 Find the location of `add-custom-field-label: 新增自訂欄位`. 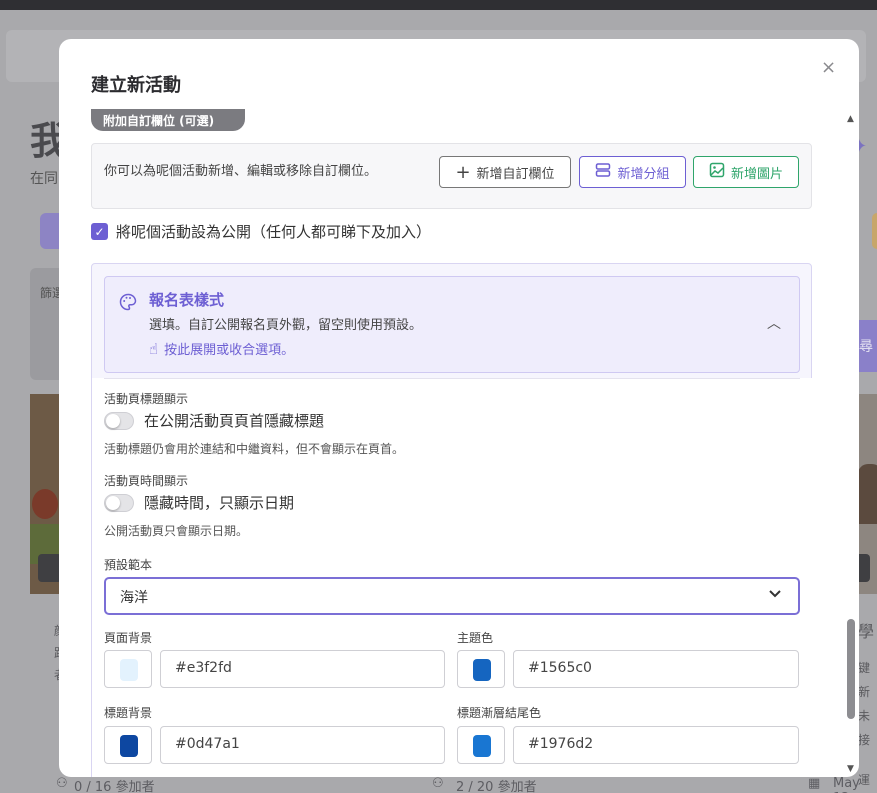

add-custom-field-label: 新增自訂欄位 is located at coordinates (515, 174).